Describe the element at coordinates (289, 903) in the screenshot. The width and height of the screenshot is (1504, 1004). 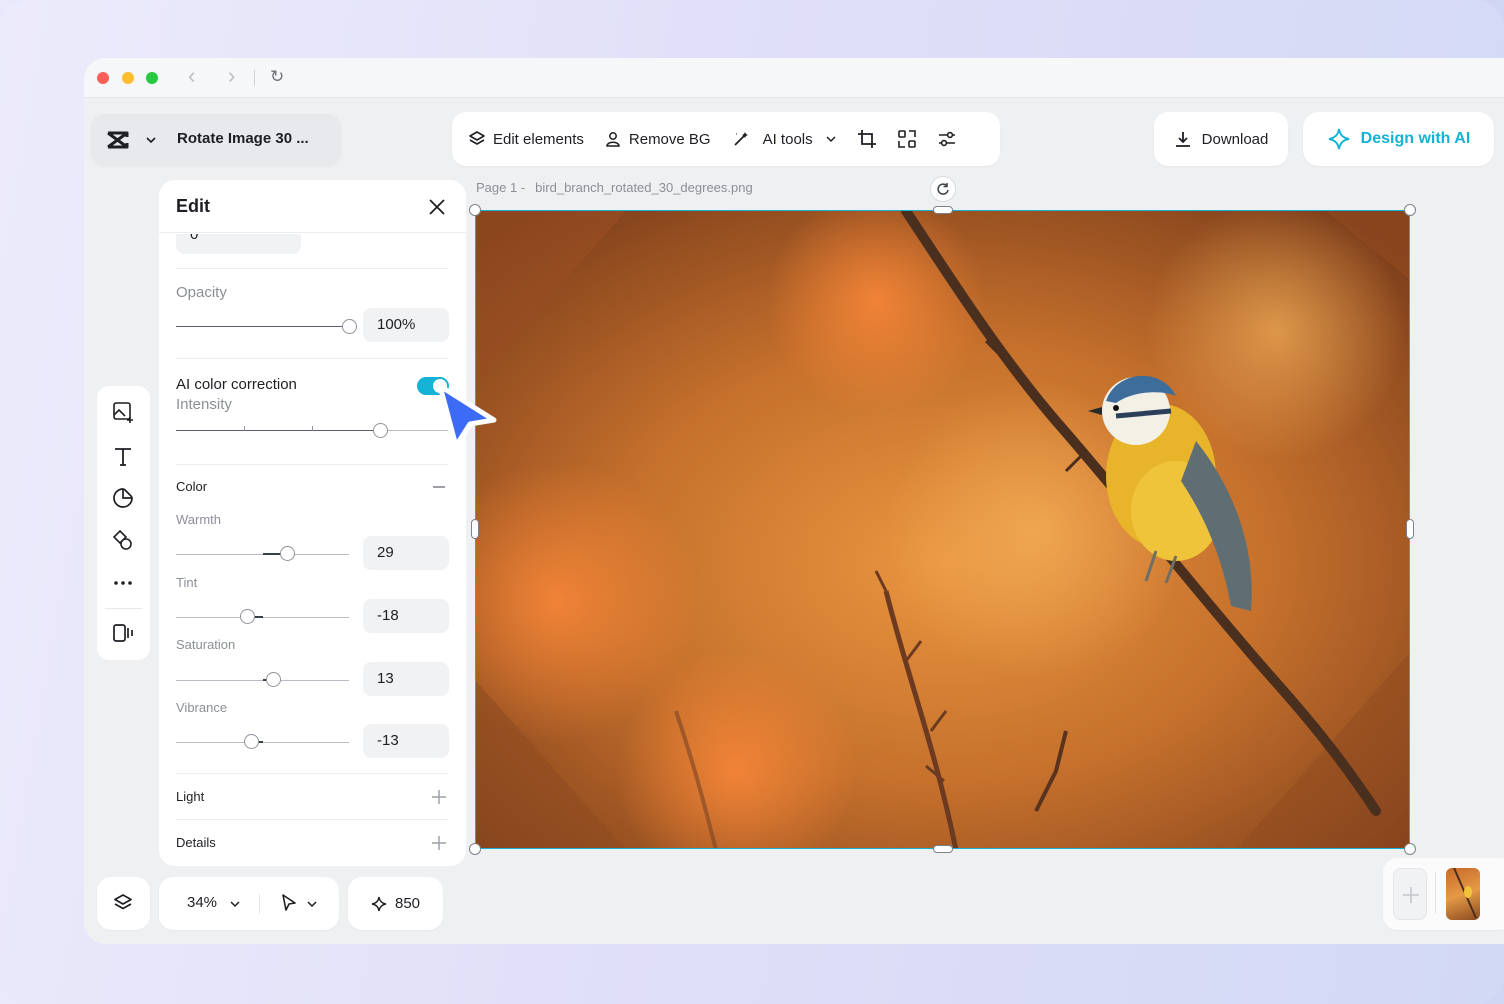
I see `pointer-icon` at that location.